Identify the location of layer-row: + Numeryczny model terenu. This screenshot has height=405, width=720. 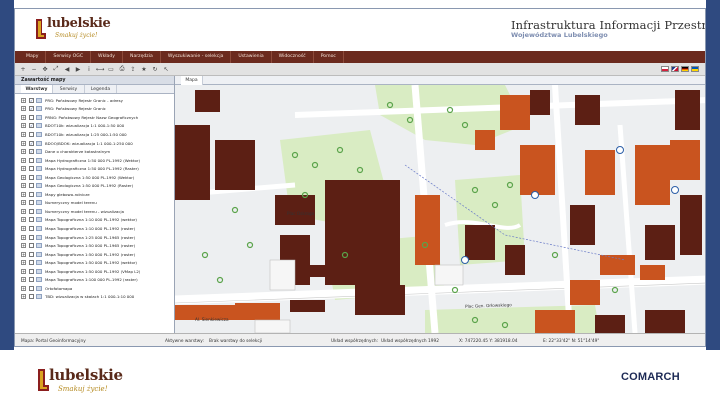
(94, 203).